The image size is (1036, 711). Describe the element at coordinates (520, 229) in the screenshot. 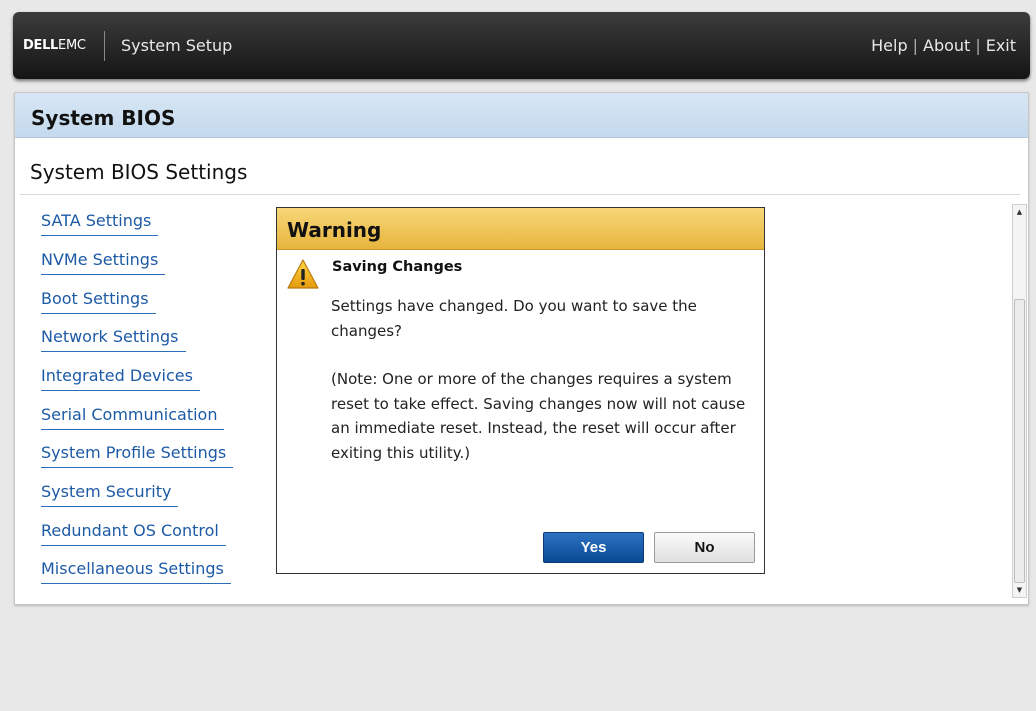

I see `dialog-header: Warning` at that location.